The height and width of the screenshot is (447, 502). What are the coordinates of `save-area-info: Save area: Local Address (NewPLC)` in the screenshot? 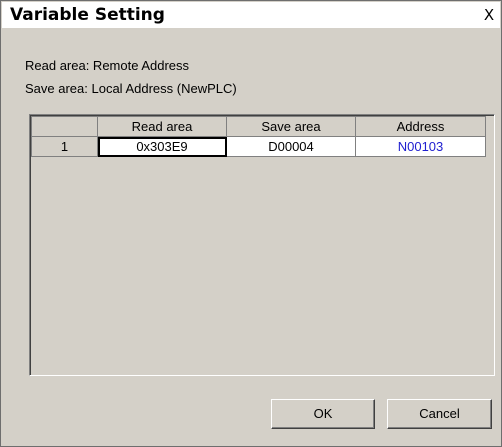 It's located at (131, 88).